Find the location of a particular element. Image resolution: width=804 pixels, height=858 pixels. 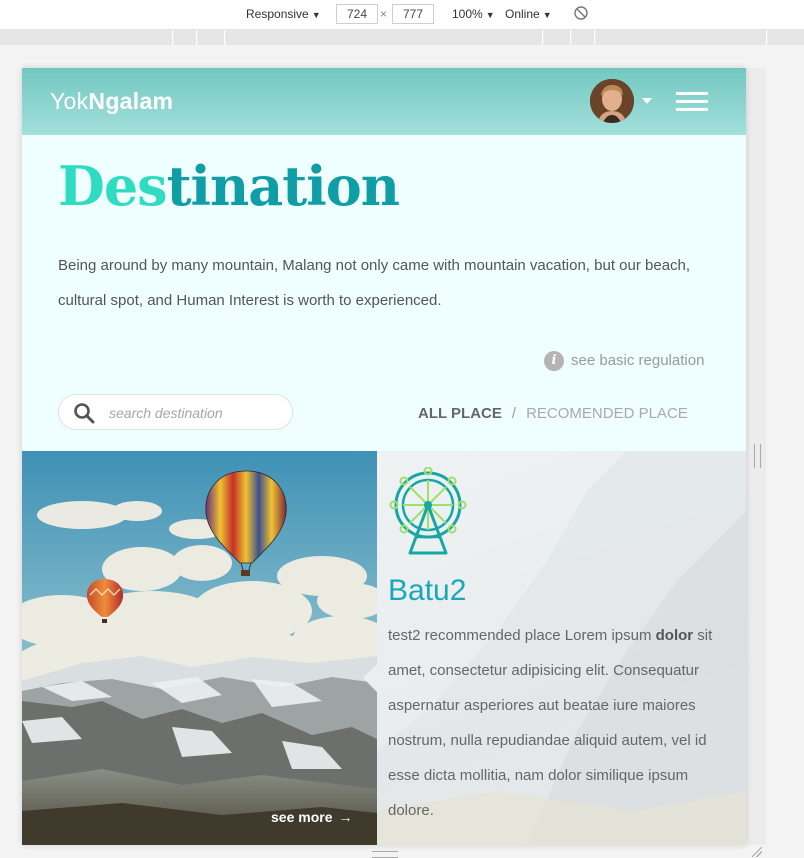

site-logo: YokNgalam is located at coordinates (111, 101).